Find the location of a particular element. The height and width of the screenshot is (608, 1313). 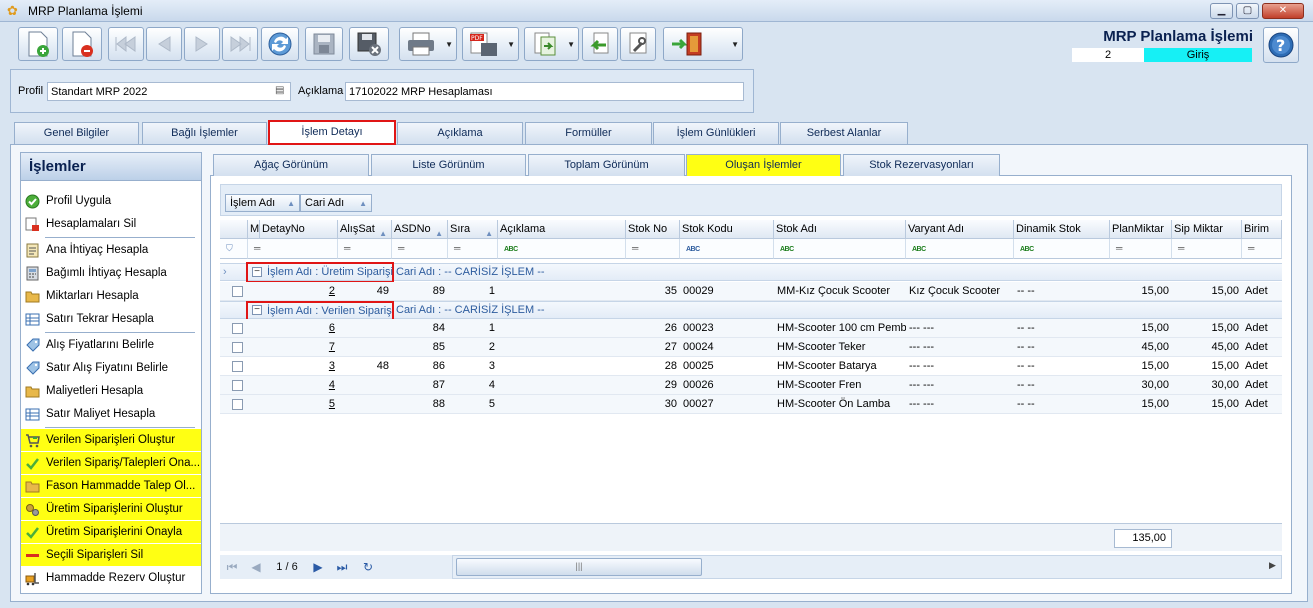

column-header-aciklama: Açıklama is located at coordinates (562, 229).